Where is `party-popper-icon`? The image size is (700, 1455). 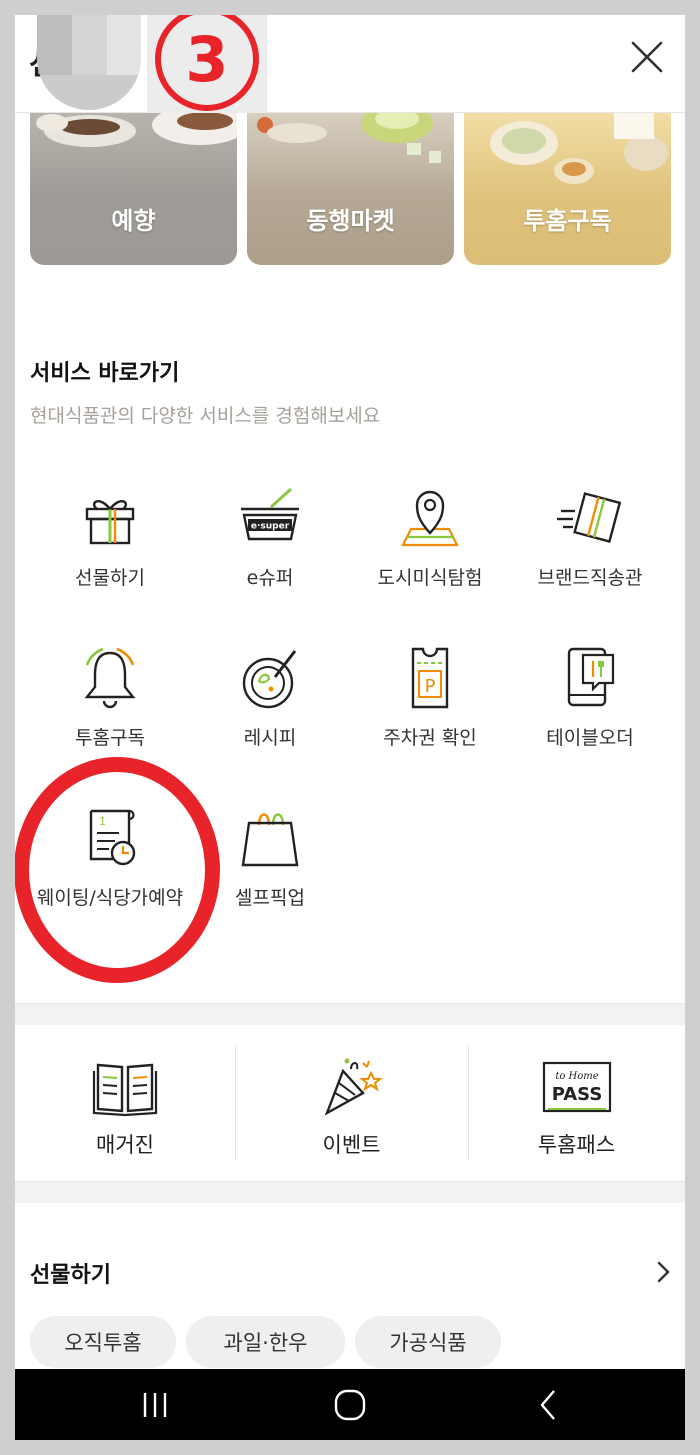
party-popper-icon is located at coordinates (353, 1087).